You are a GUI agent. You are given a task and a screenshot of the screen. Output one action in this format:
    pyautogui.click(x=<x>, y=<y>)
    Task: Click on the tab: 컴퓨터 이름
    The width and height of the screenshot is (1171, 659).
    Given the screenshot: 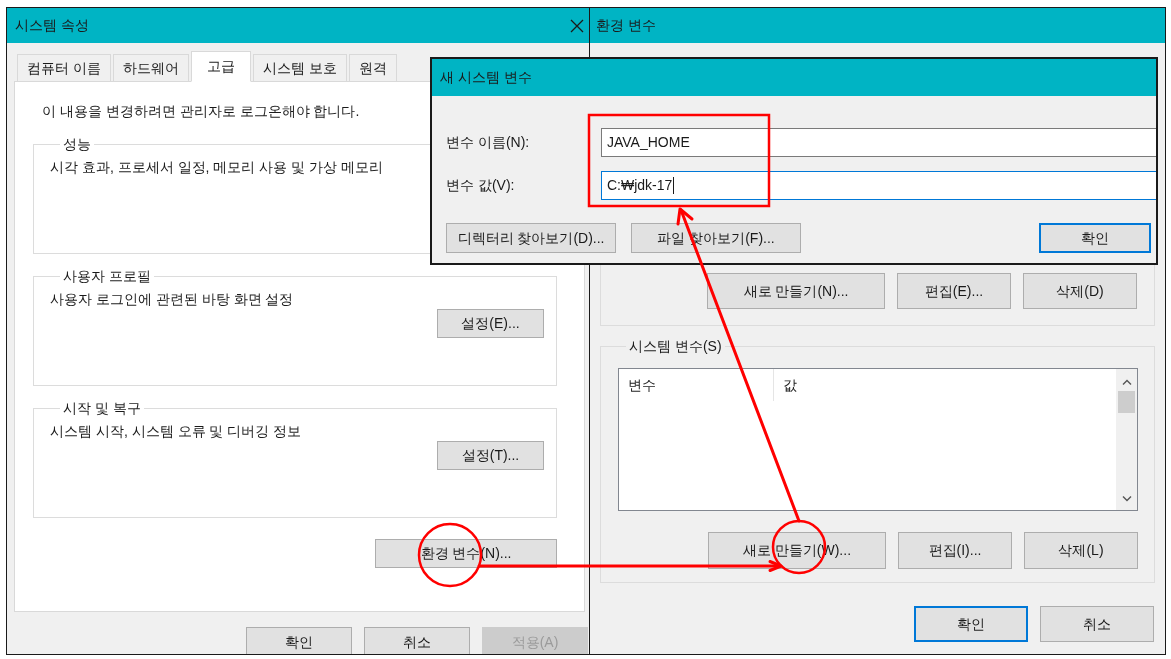 What is the action you would take?
    pyautogui.click(x=64, y=67)
    